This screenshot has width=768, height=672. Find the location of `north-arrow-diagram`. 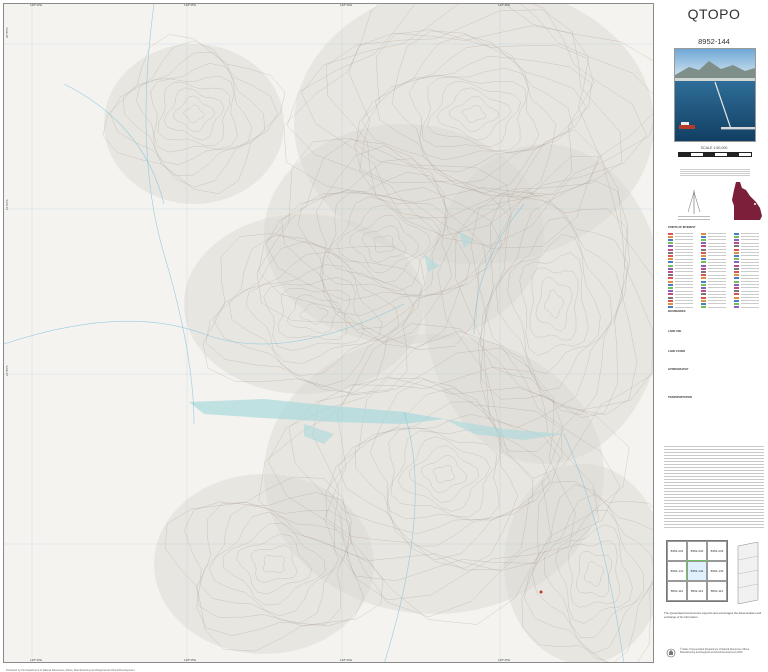

north-arrow-diagram is located at coordinates (694, 205).